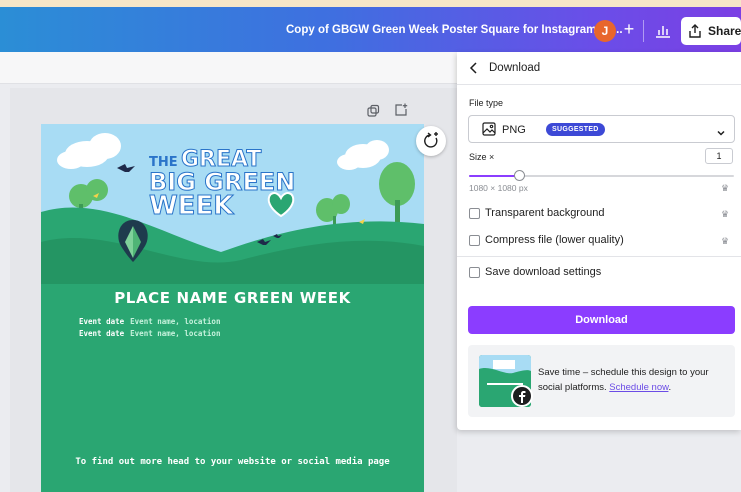 This screenshot has width=741, height=492. I want to click on transparent-background-label: Transparent background, so click(545, 213).